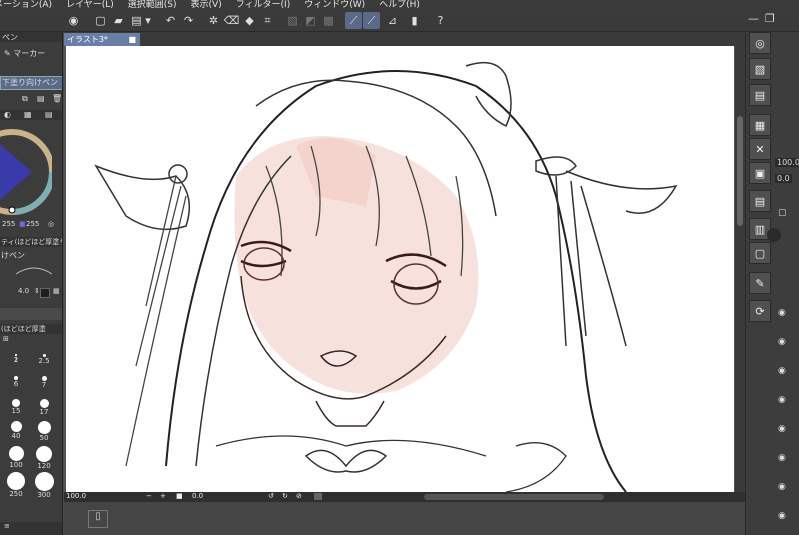 The image size is (799, 535). What do you see at coordinates (271, 496) in the screenshot?
I see `rotate-left-icon: ↺` at bounding box center [271, 496].